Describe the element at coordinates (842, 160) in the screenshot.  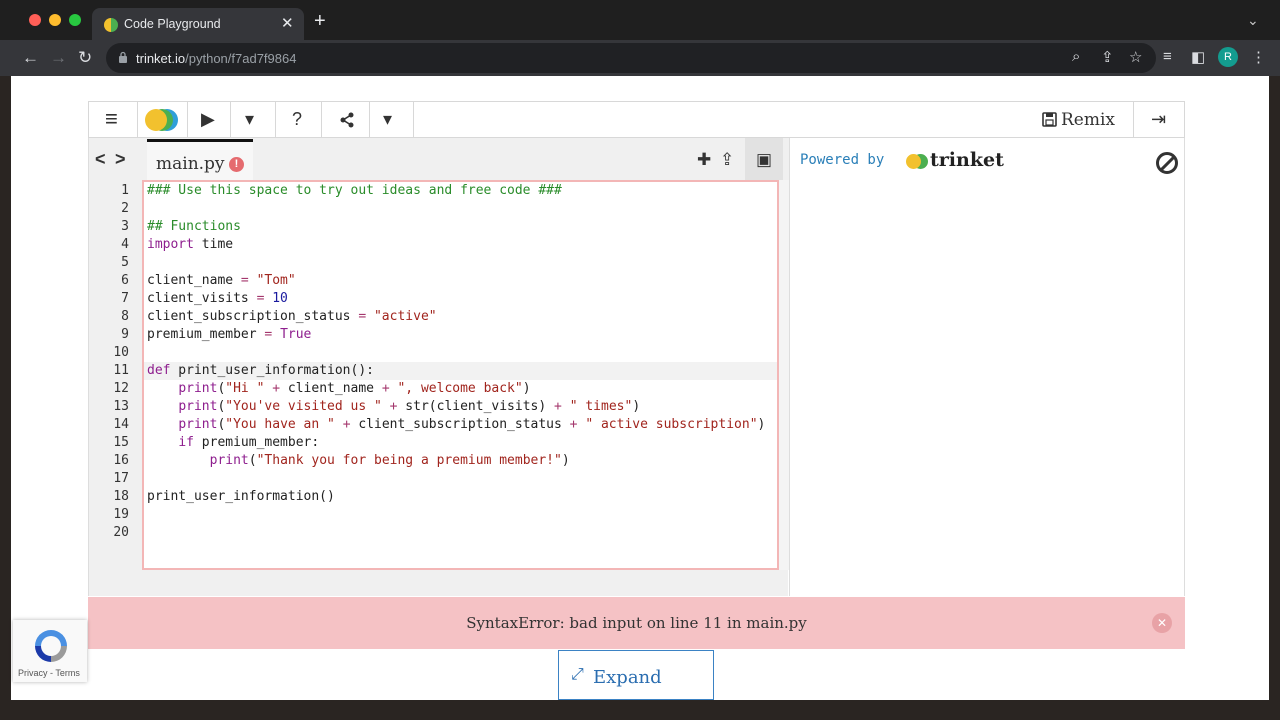
I see `powered-by-label: Powered by` at that location.